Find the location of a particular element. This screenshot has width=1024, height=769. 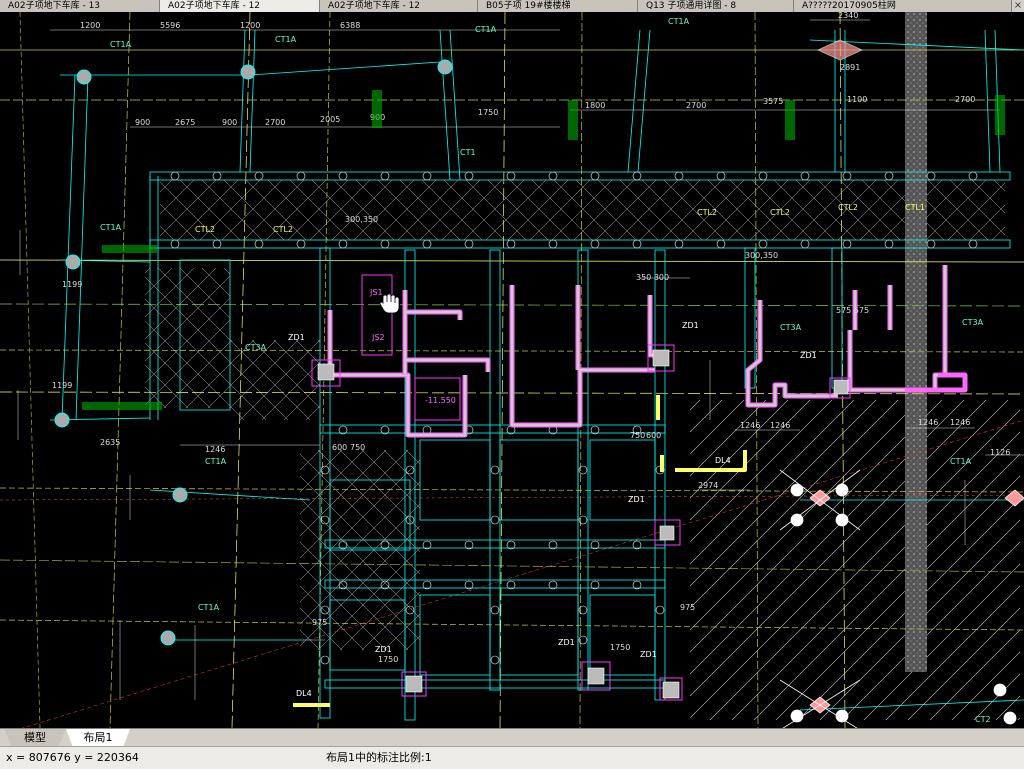

label-ctl2-1: CTL2 is located at coordinates (205, 229).